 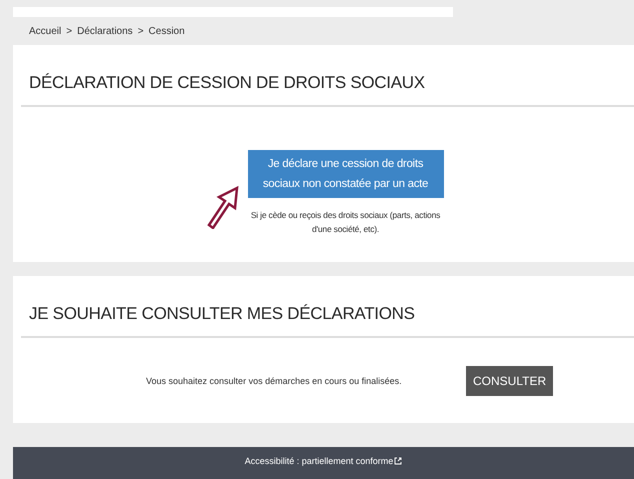 I want to click on declare-button: Je déclare une cession de droits sociaux non constatée par un acte, so click(x=346, y=174).